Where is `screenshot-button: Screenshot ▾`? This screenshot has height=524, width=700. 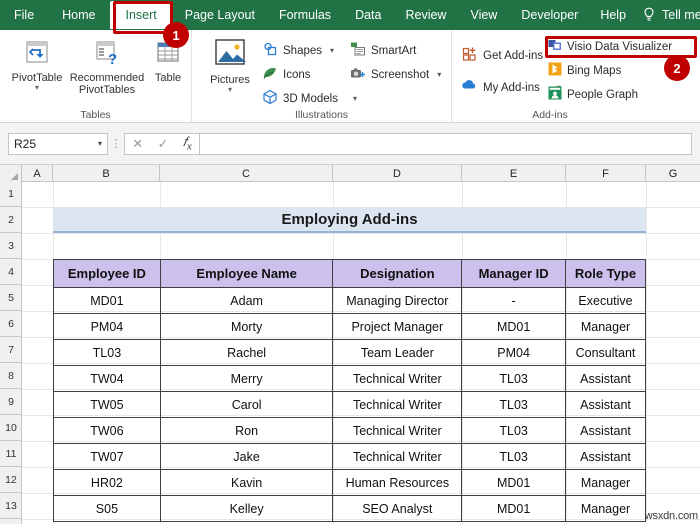 screenshot-button: Screenshot ▾ is located at coordinates (395, 74).